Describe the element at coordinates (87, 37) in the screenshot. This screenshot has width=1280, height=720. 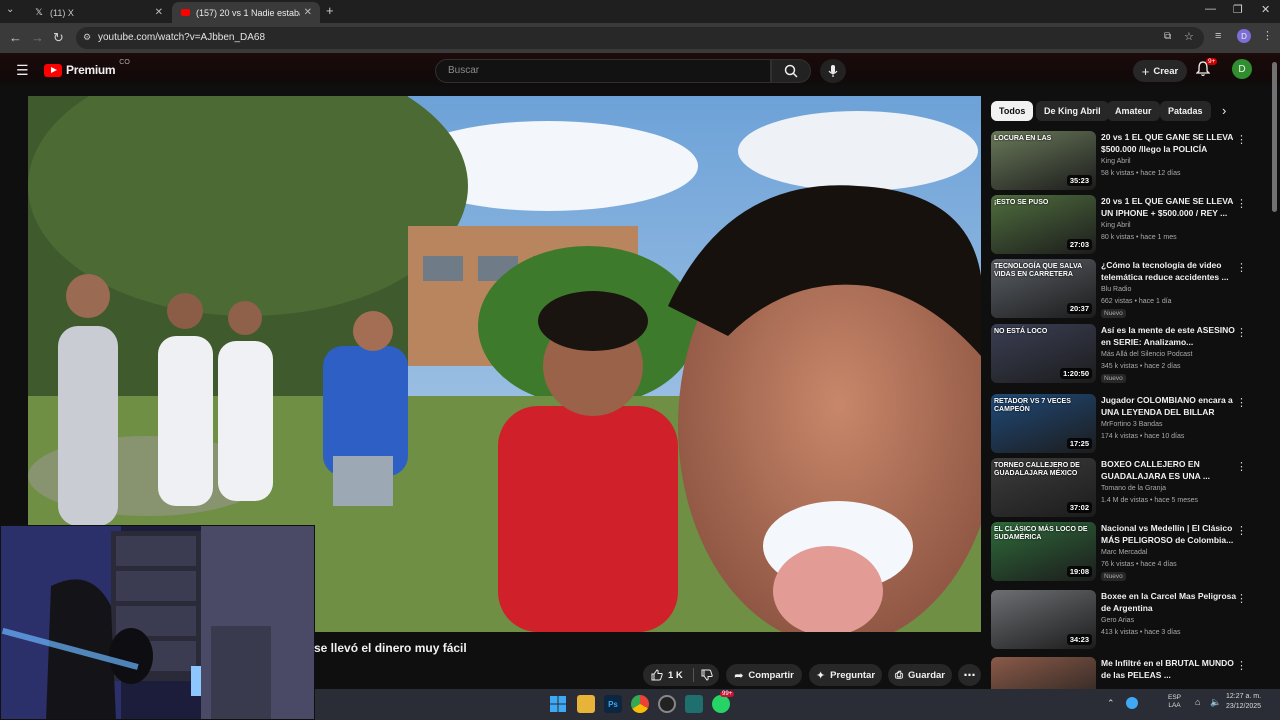
I see `site-info-icon: ⚙` at that location.